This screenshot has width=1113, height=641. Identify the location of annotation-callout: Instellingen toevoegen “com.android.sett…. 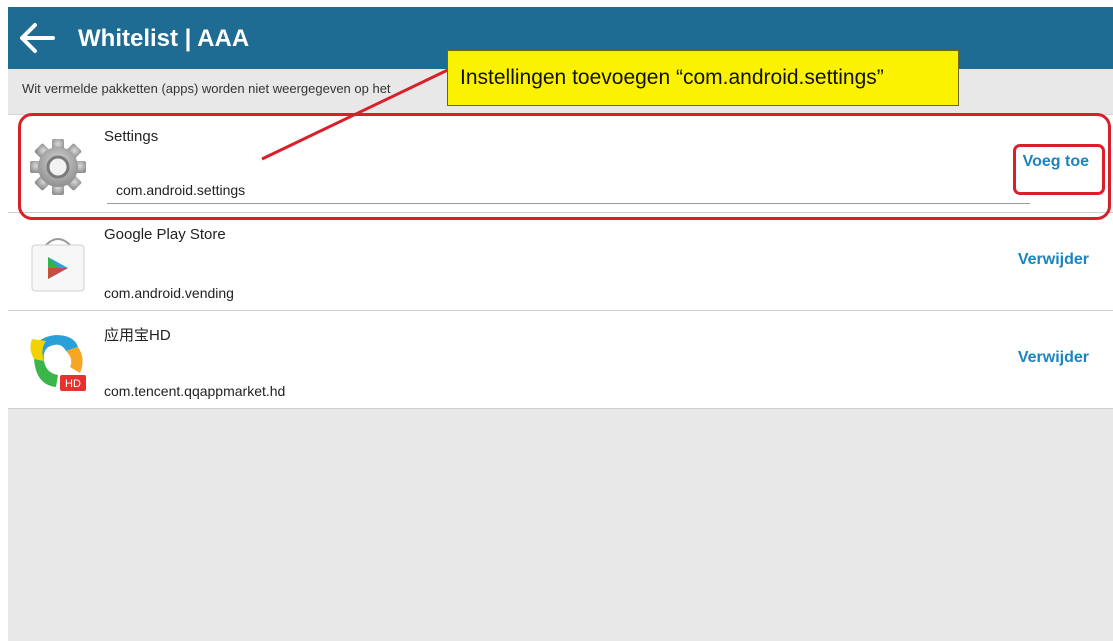
(703, 78).